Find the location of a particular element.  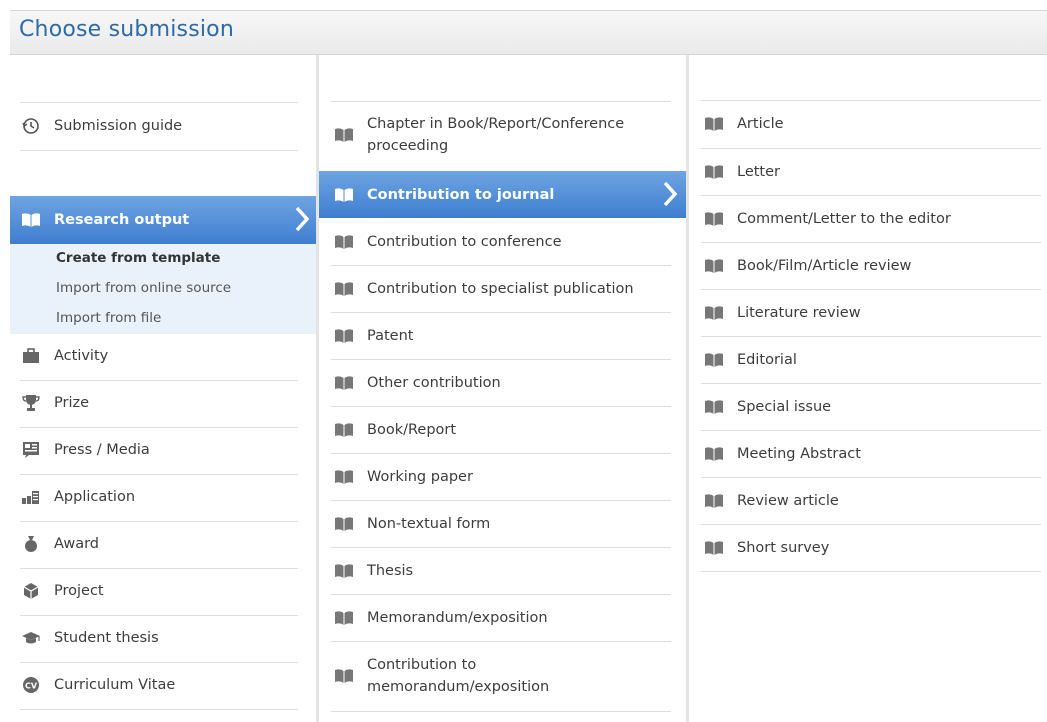

graduation-cap-icon is located at coordinates (31, 638).